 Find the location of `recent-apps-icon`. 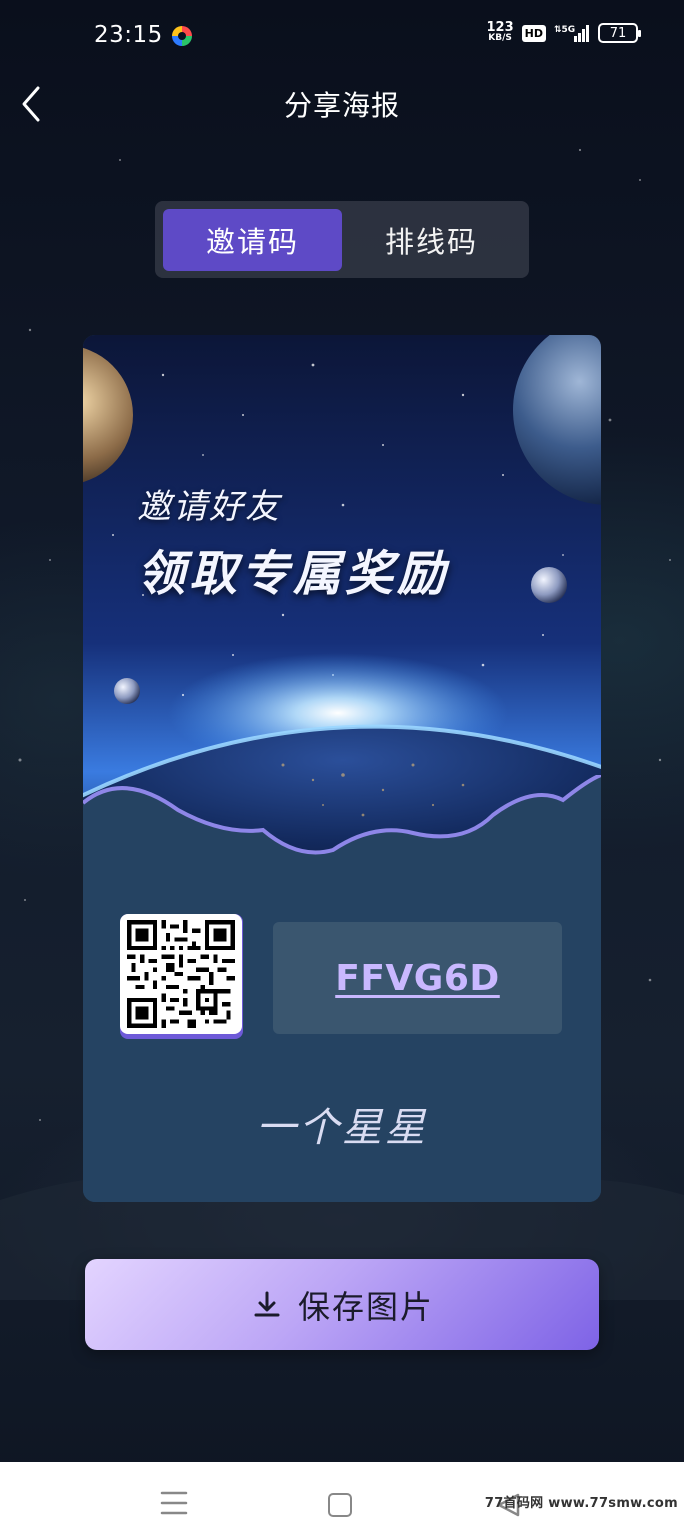

recent-apps-icon is located at coordinates (174, 1503).